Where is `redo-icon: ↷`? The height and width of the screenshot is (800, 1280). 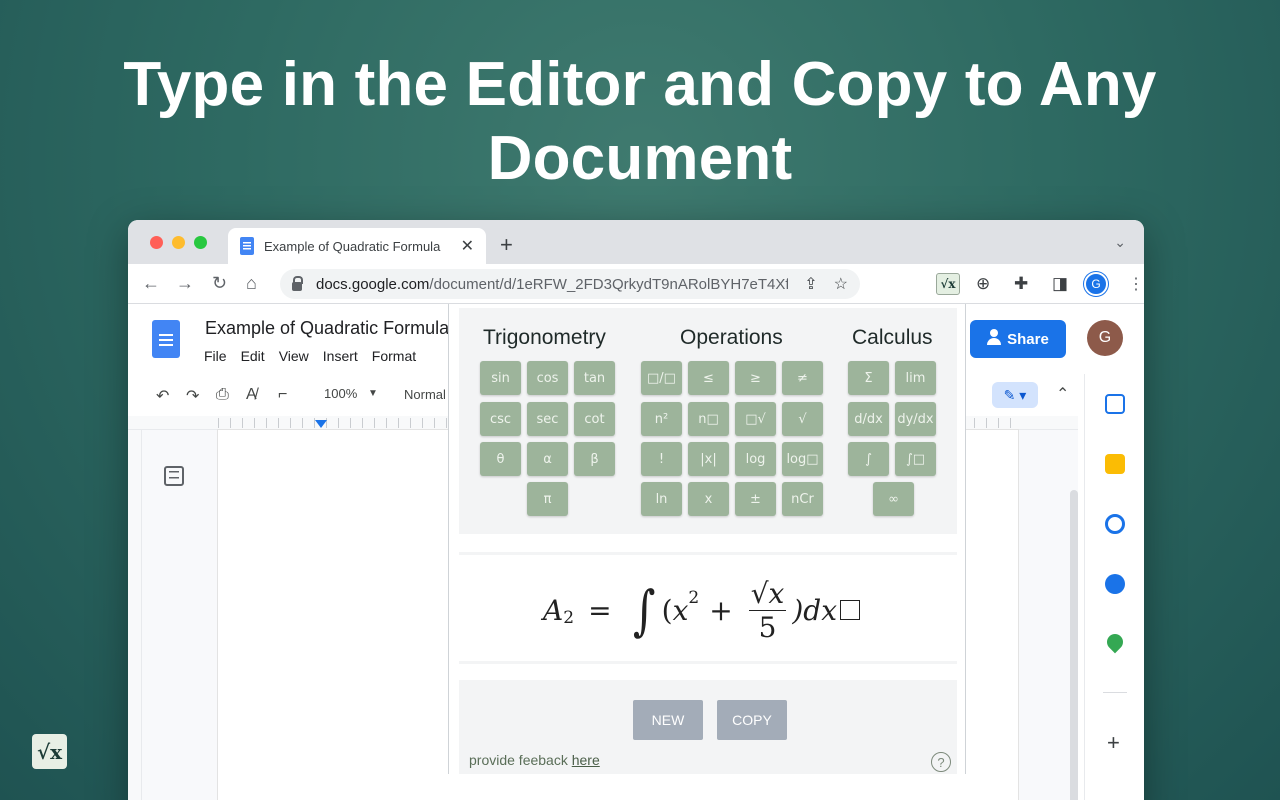
redo-icon: ↷ is located at coordinates (192, 396).